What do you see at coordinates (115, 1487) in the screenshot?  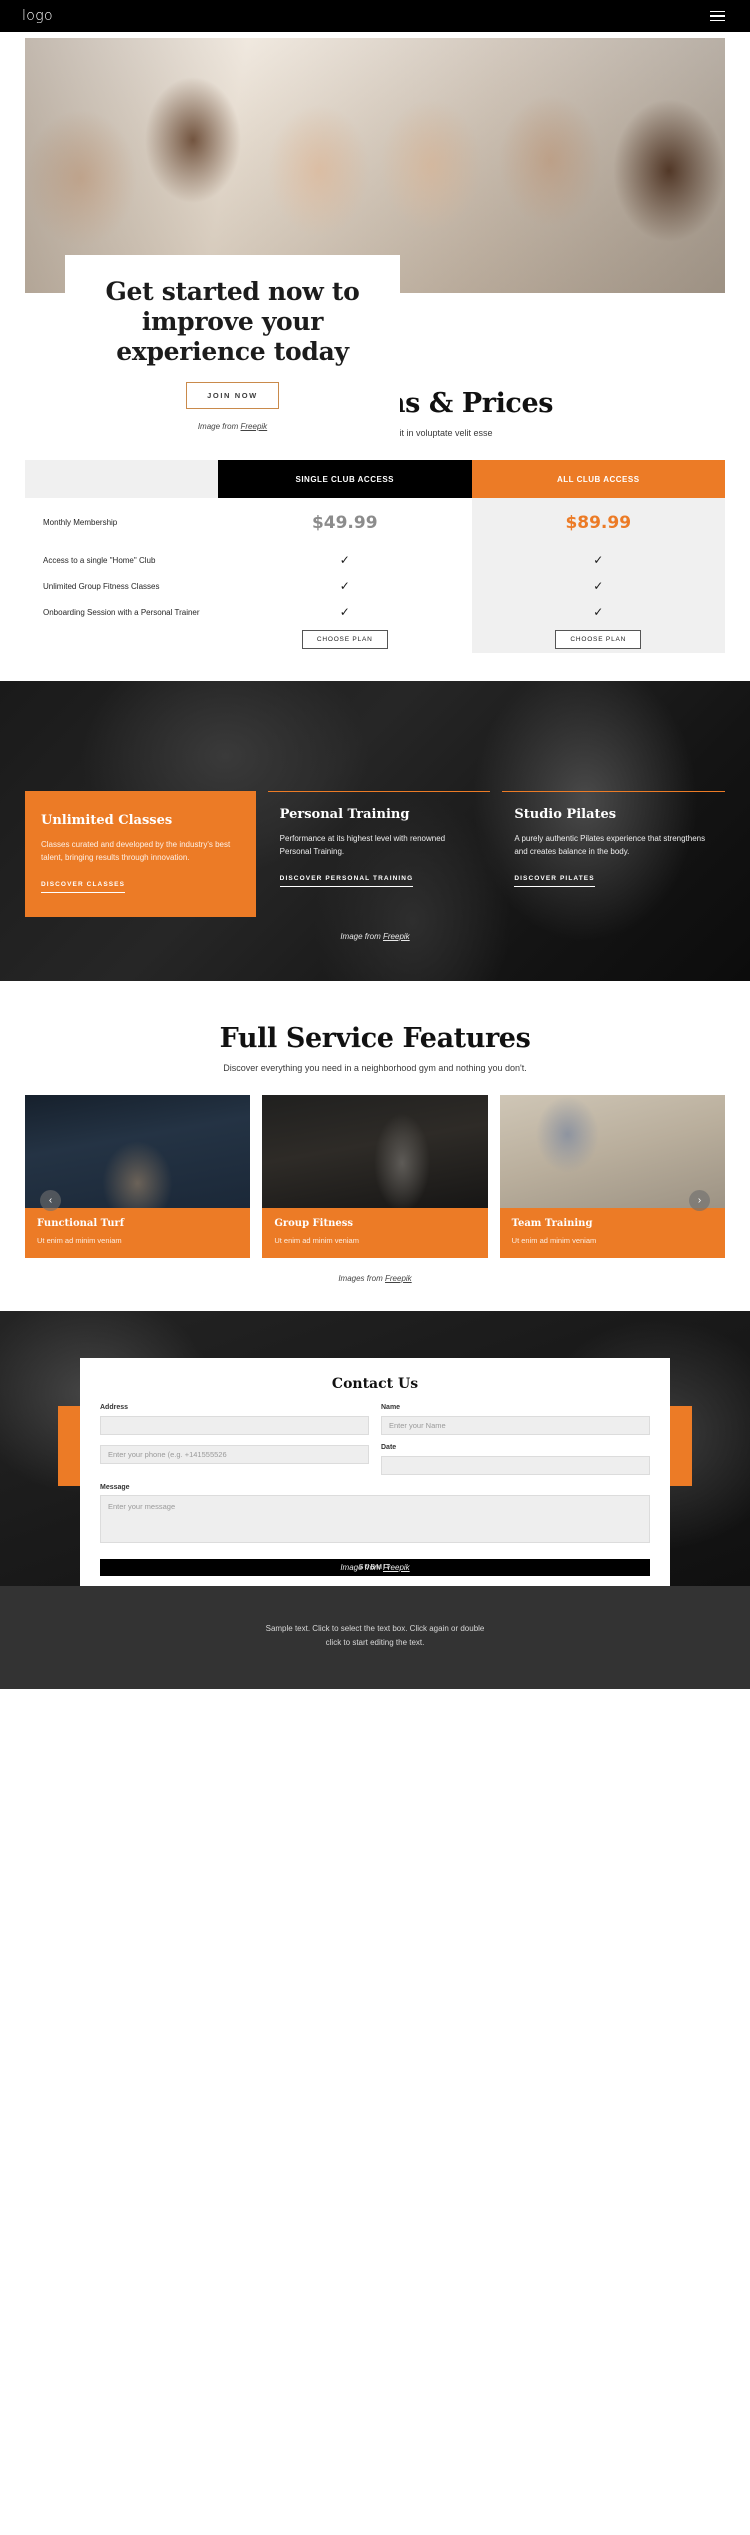 I see `message-label: Message` at bounding box center [115, 1487].